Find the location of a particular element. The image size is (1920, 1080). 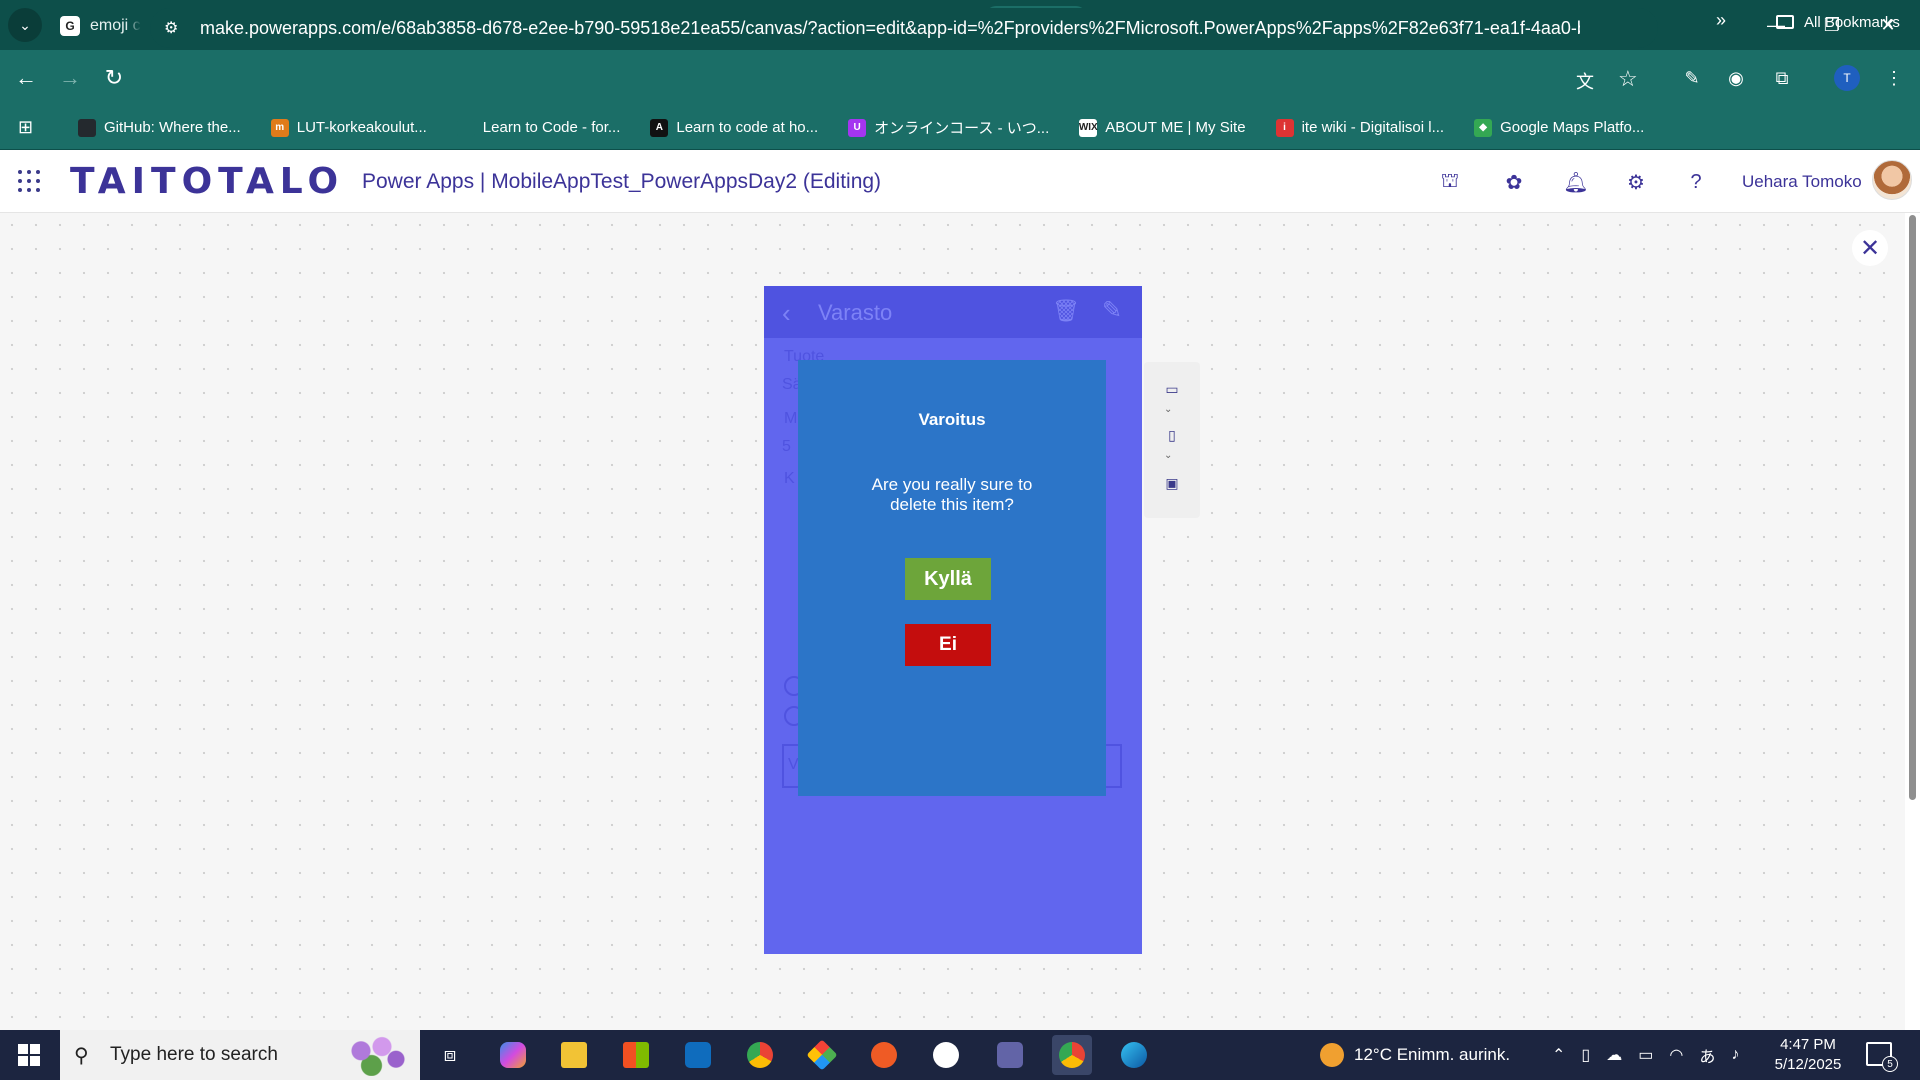

system-tray: ⌃ ▯ ☁ ▭ ◠ あ ♪ is located at coordinates (1645, 1055).